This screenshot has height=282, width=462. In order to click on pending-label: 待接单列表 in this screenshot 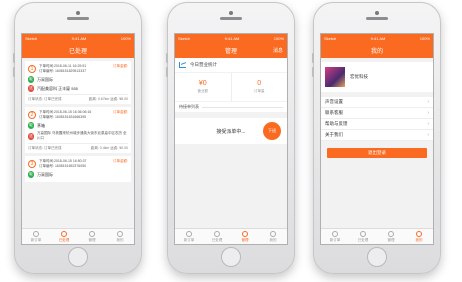, I will do `click(189, 106)`.